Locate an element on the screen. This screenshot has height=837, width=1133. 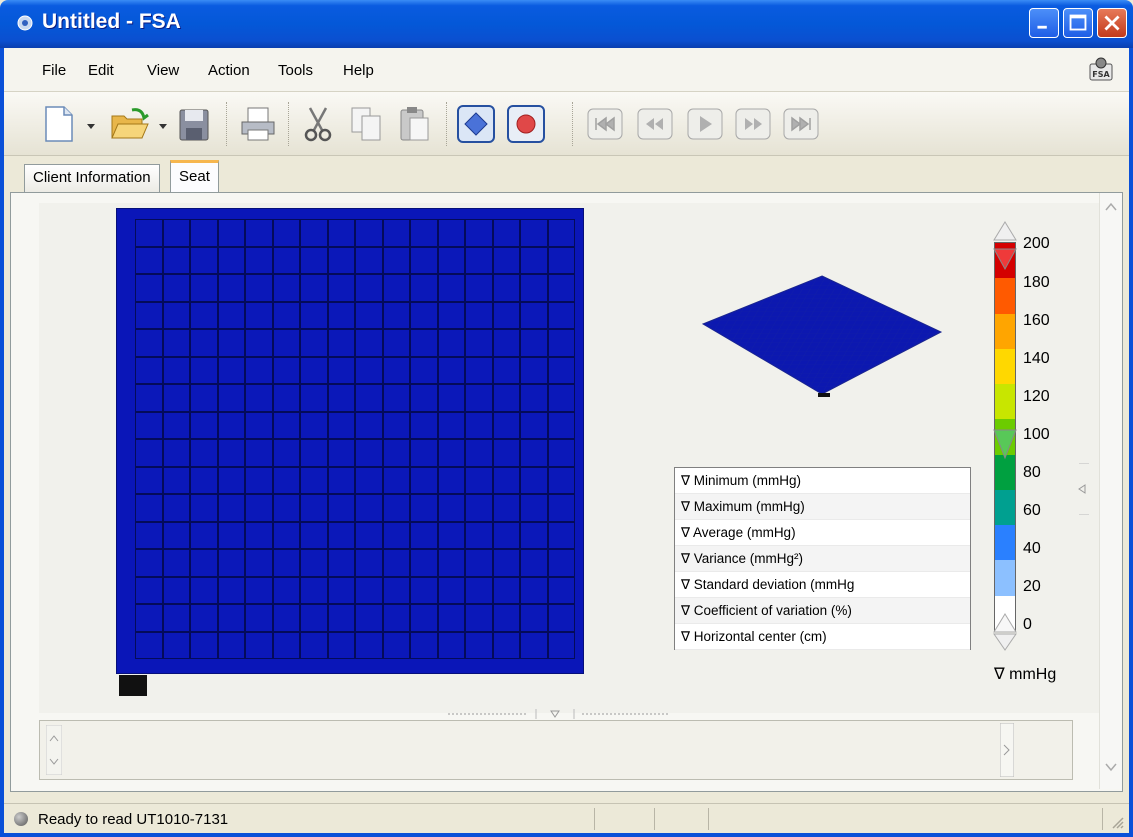
rewind-icon is located at coordinates (655, 124).